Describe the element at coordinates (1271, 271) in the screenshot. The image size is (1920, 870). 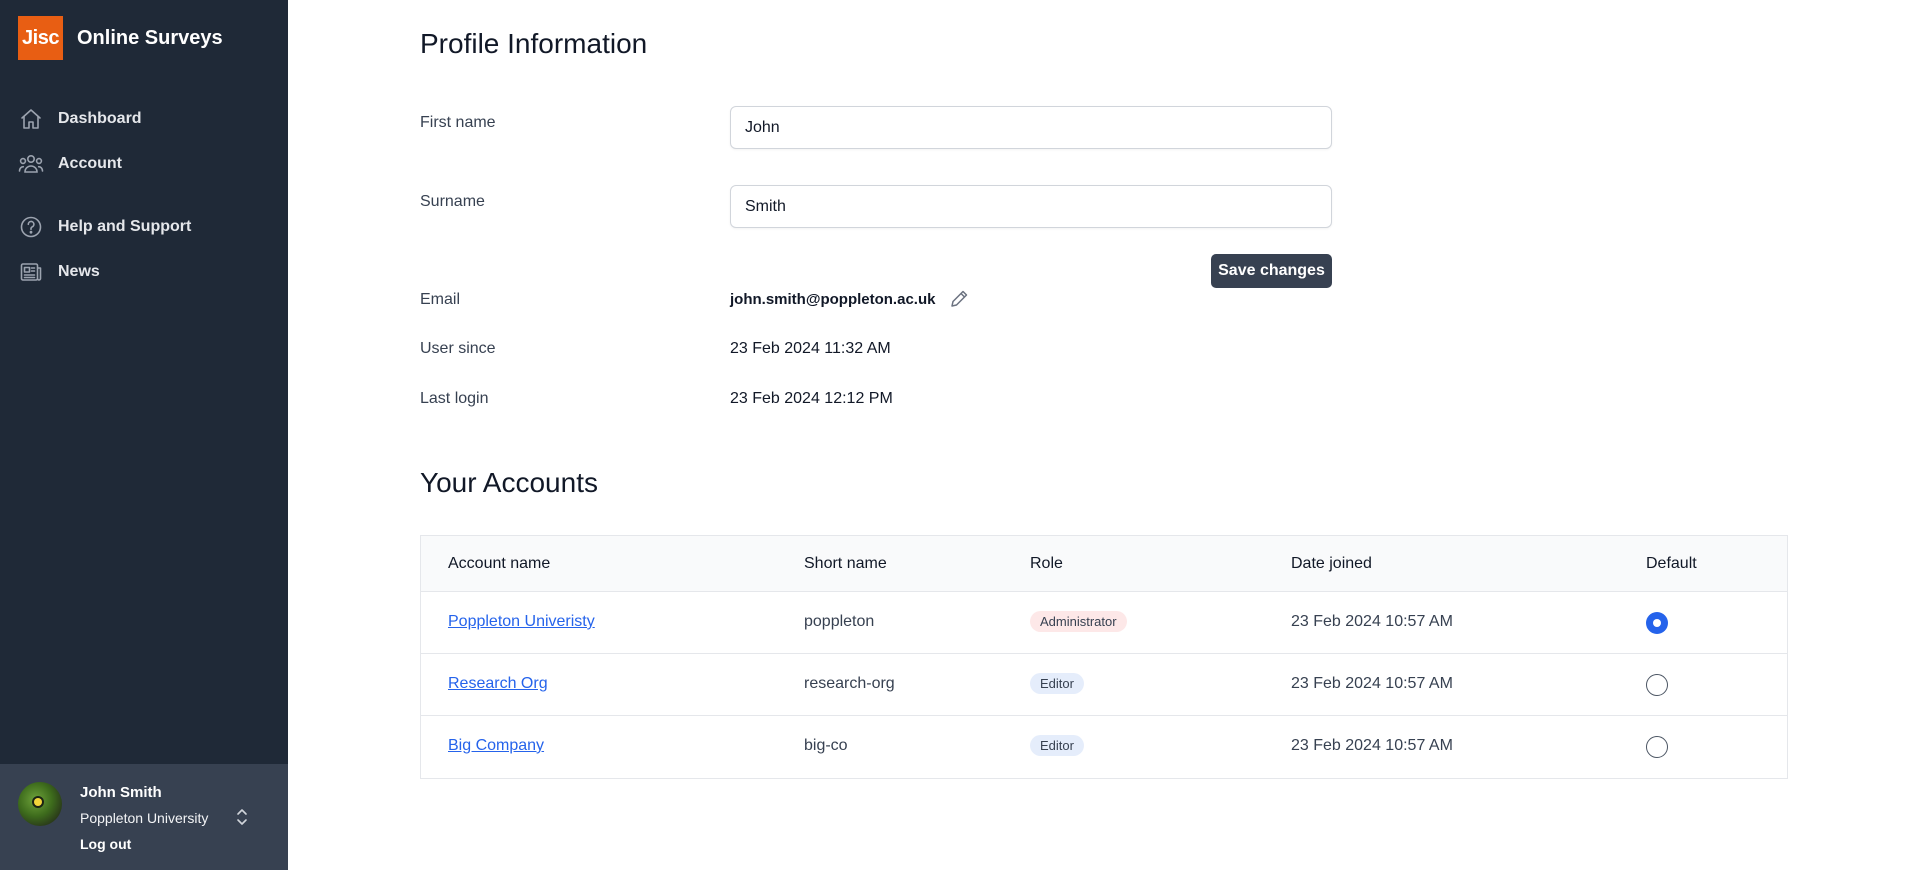
I see `save-button: Save changes` at that location.